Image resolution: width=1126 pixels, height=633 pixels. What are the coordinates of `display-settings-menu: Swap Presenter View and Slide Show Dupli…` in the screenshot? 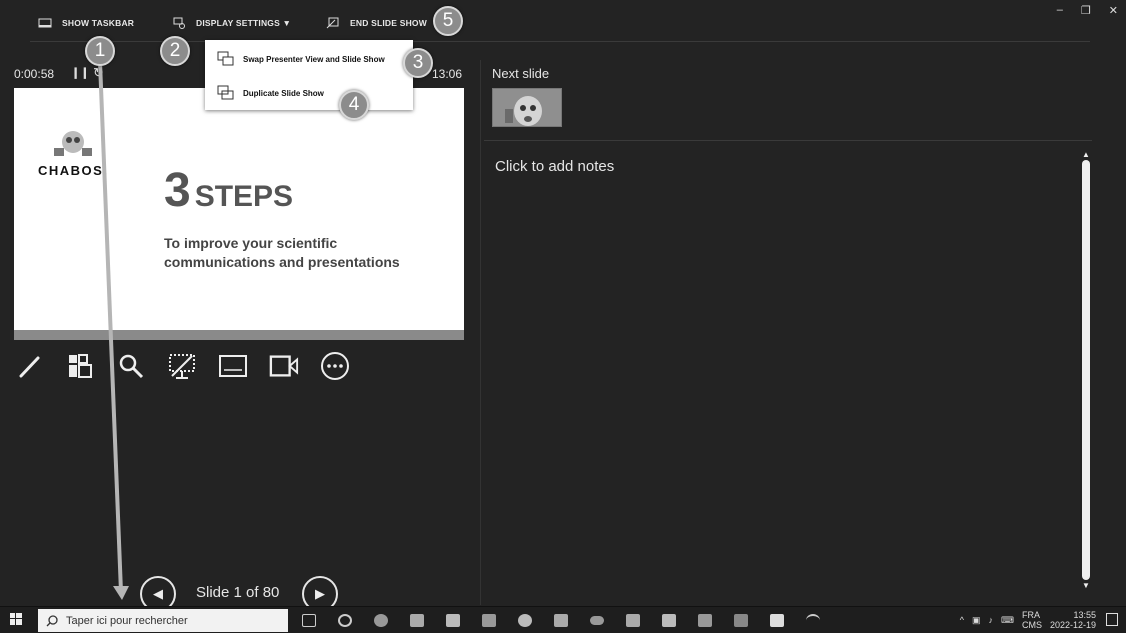 It's located at (309, 75).